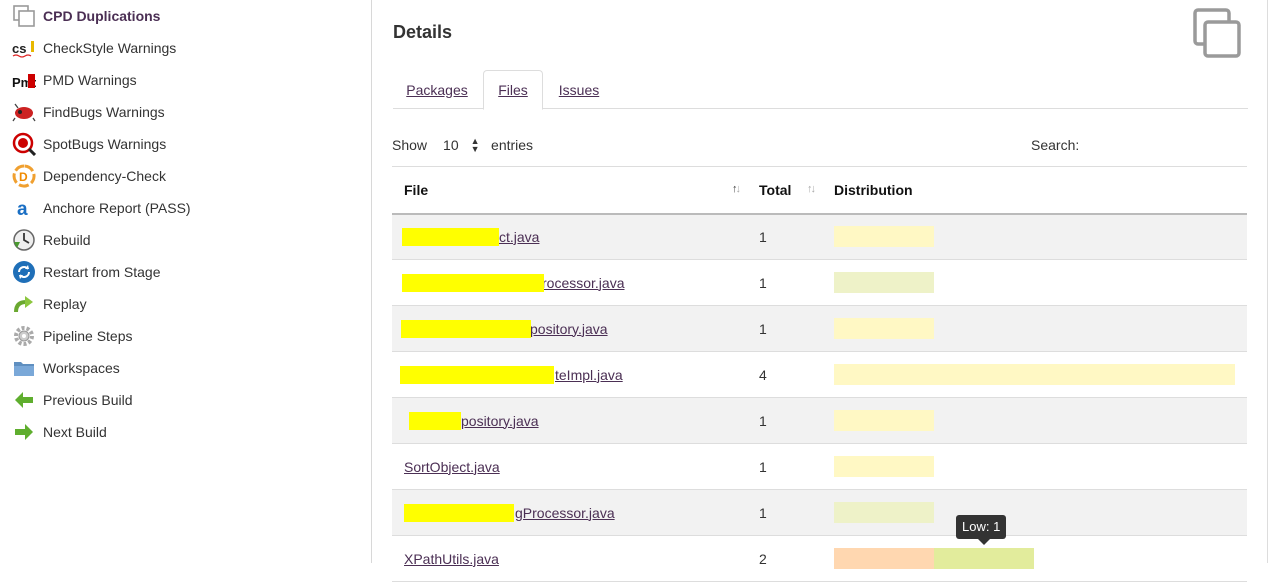 The image size is (1284, 582). What do you see at coordinates (102, 272) in the screenshot?
I see `sidebar-item-label: Restart from Stage` at bounding box center [102, 272].